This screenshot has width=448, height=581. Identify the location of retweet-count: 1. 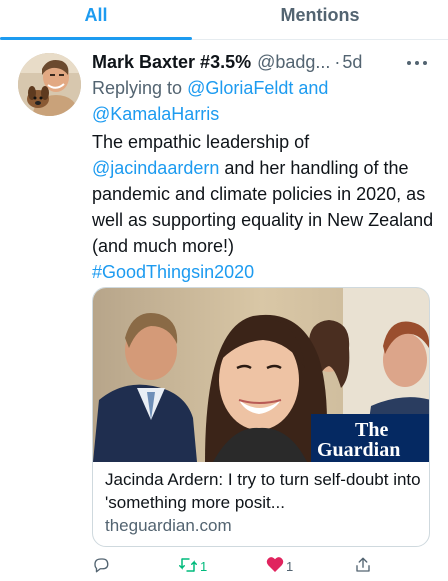
(204, 566).